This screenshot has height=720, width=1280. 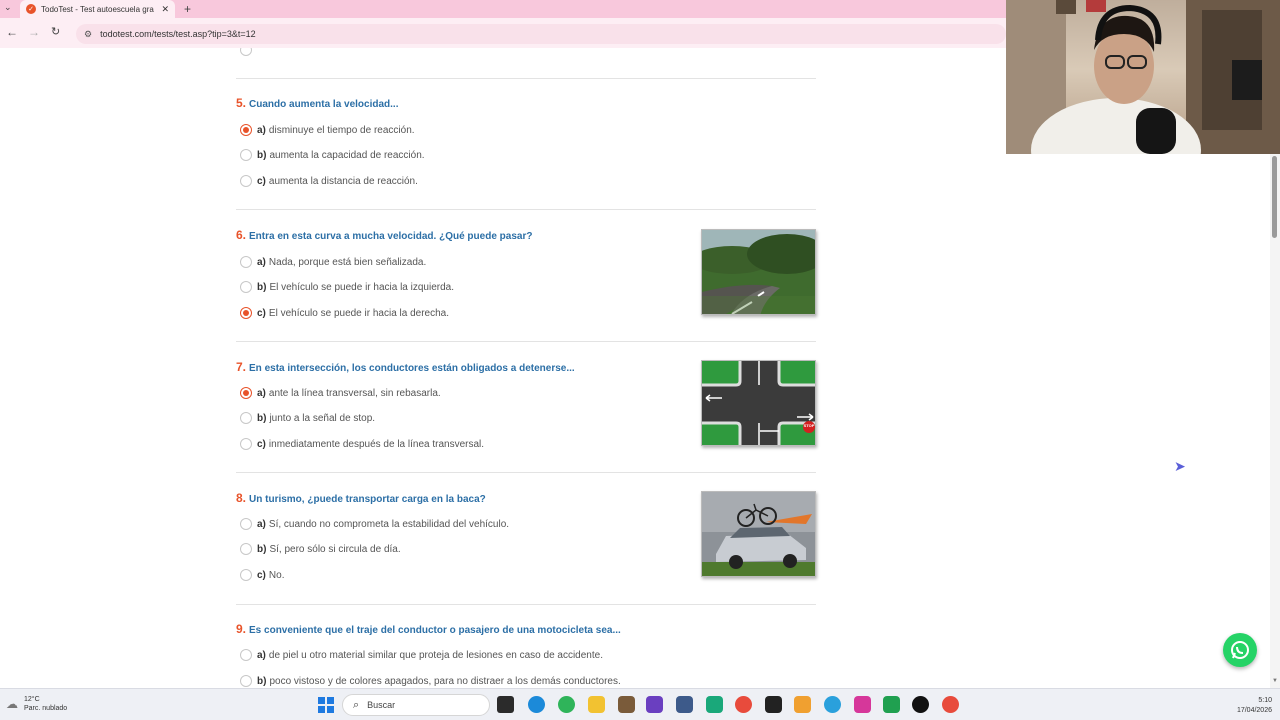 I want to click on question-8-option-c: c) No., so click(x=262, y=575).